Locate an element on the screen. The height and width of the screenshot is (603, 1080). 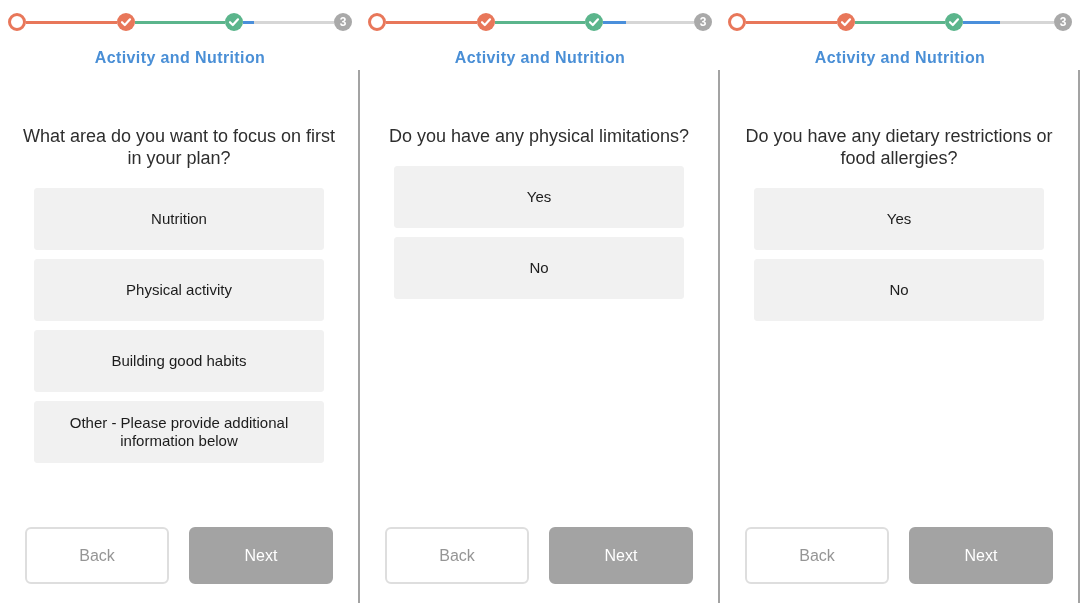
answer-option: Building good habits is located at coordinates (179, 361).